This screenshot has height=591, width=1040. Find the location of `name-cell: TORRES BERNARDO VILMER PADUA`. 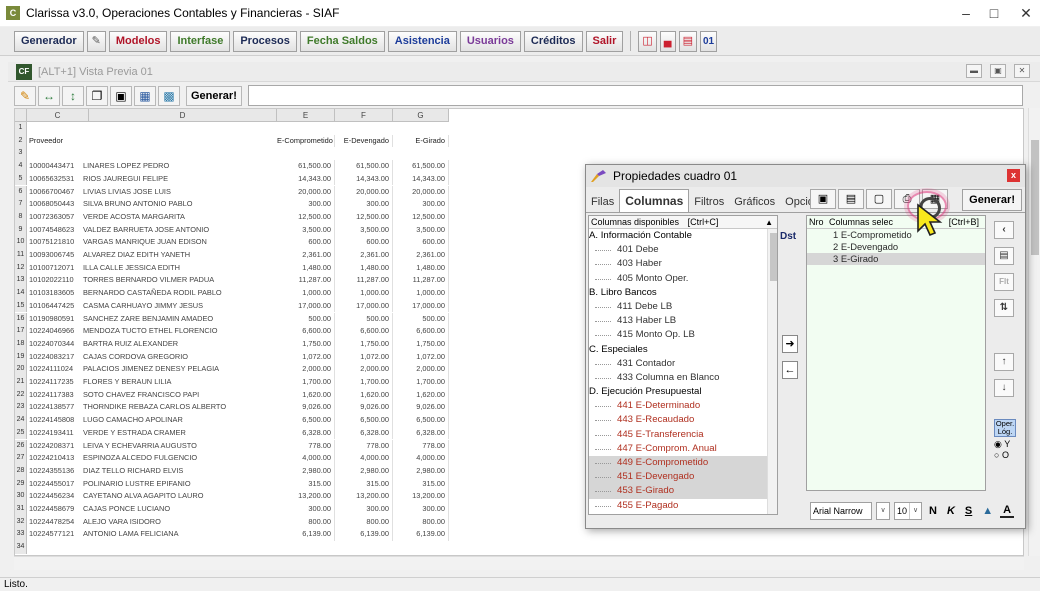

name-cell: TORRES BERNARDO VILMER PADUA is located at coordinates (180, 280).